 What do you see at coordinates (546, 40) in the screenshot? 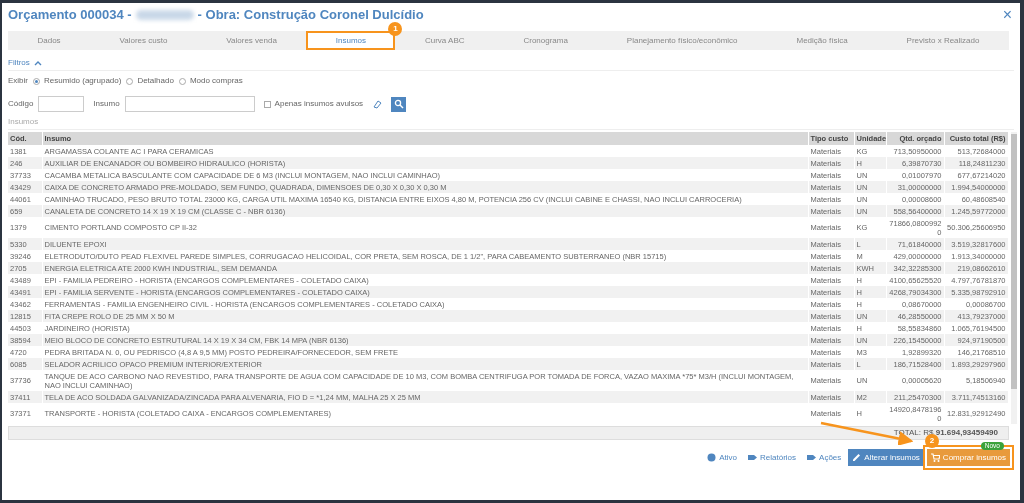
I see `tab: Cronograma` at bounding box center [546, 40].